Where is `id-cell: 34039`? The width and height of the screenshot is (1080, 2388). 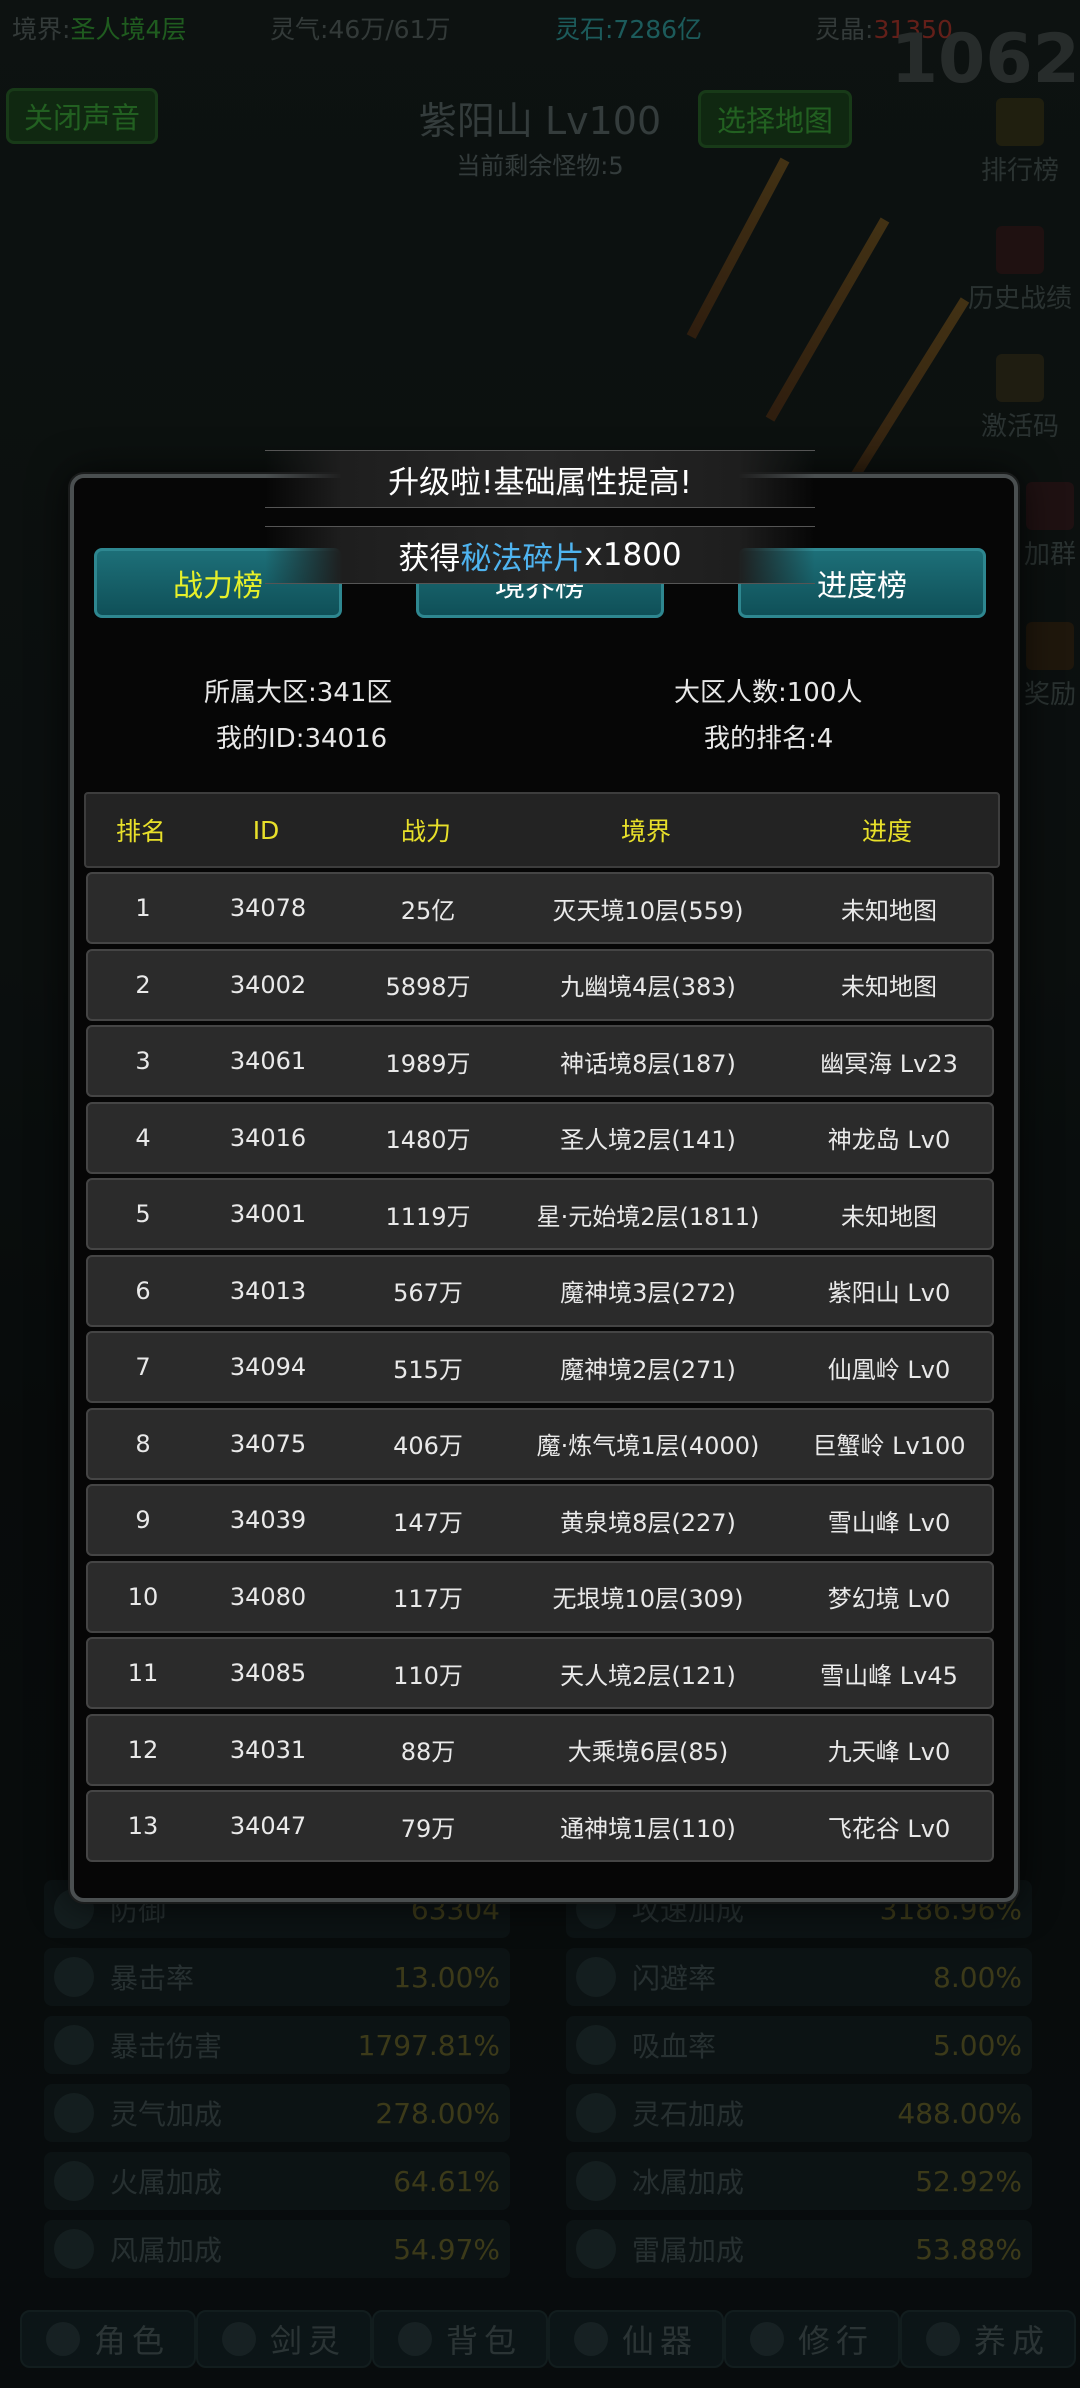 id-cell: 34039 is located at coordinates (268, 1520).